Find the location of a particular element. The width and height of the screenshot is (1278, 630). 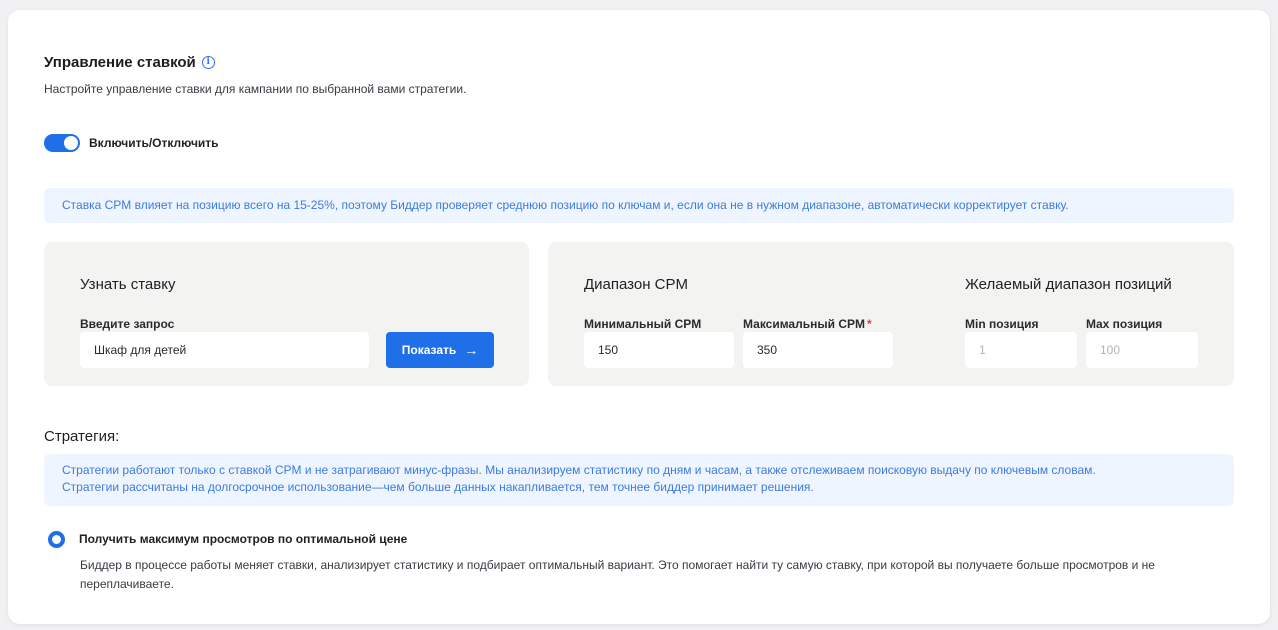

required-mark: * is located at coordinates (869, 324).